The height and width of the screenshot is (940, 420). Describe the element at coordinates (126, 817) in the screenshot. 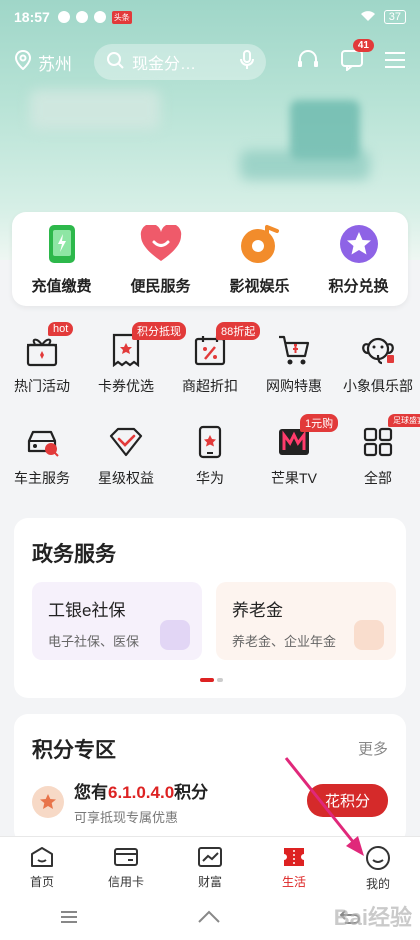

I see `points-subtitle: 可享抵现专属优惠` at that location.